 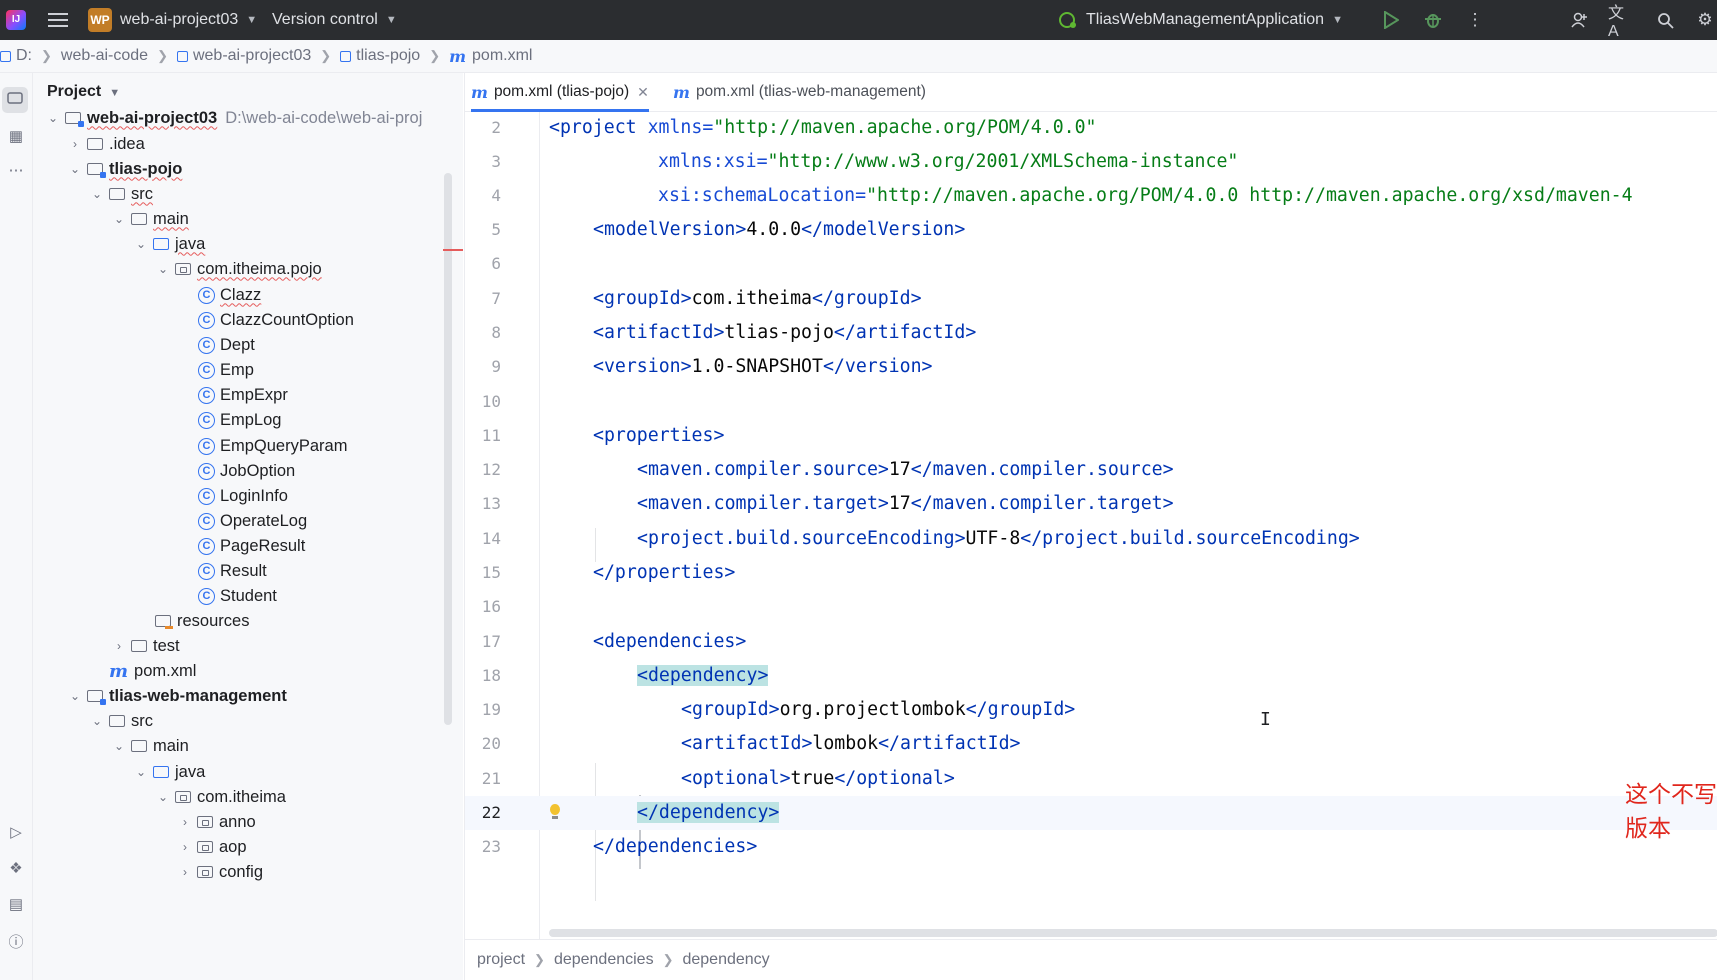 What do you see at coordinates (155, 596) in the screenshot?
I see `tree-item-class-student: C Student` at bounding box center [155, 596].